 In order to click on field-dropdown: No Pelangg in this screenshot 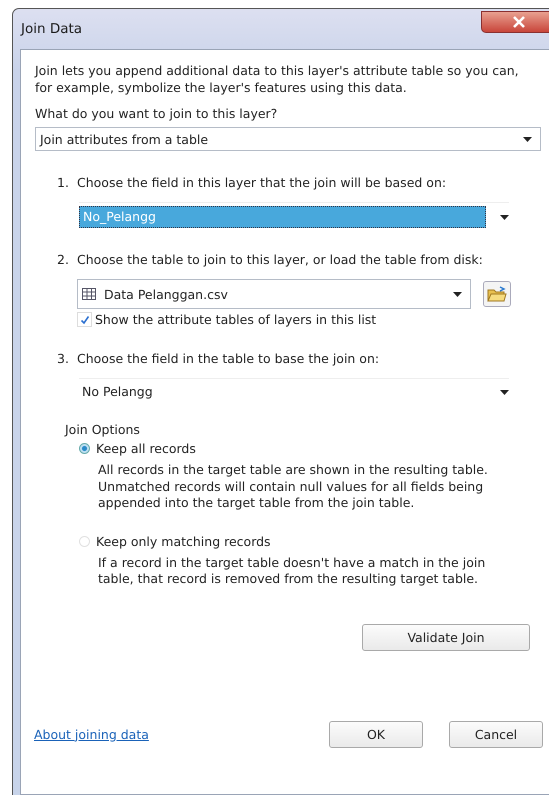, I will do `click(282, 392)`.